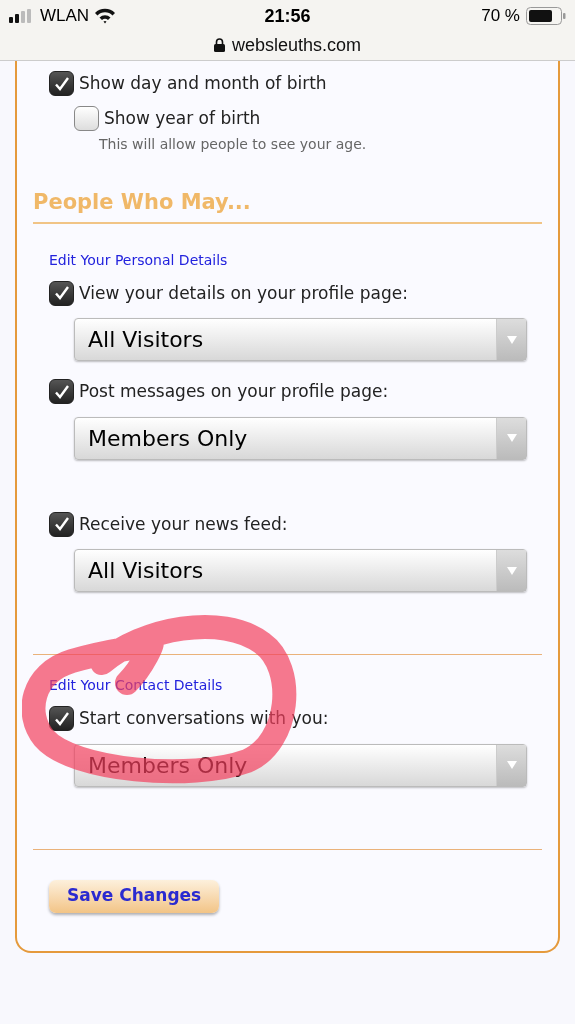 The height and width of the screenshot is (1024, 575). What do you see at coordinates (234, 391) in the screenshot?
I see `option-label: Post messages on your profile page:` at bounding box center [234, 391].